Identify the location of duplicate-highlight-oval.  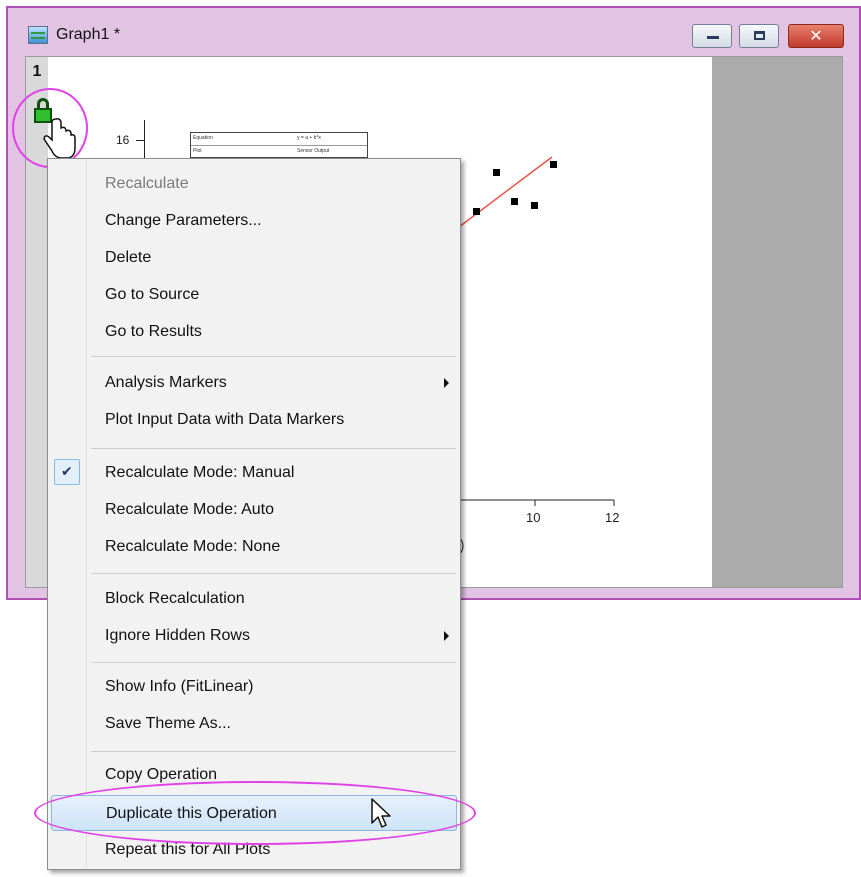
(255, 813).